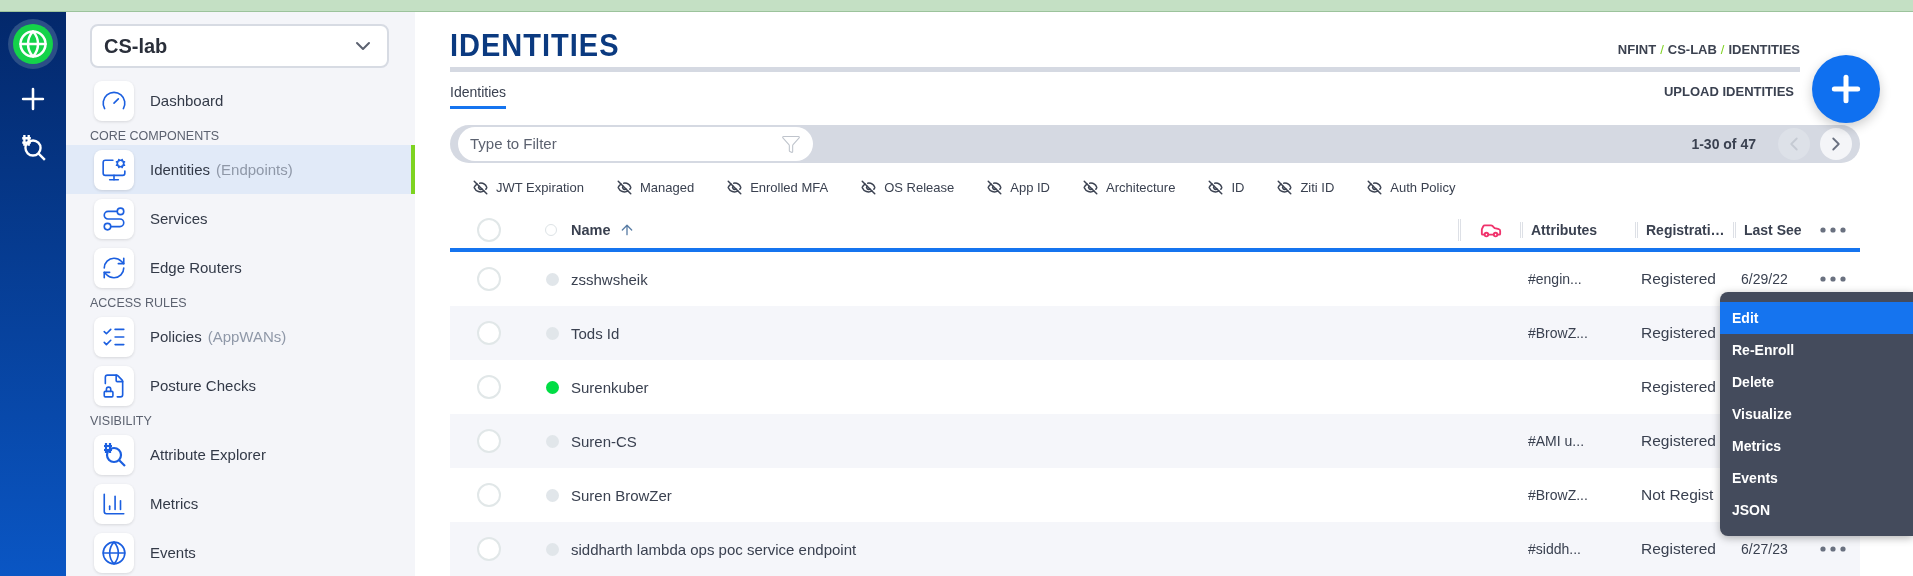 The image size is (1913, 576). I want to click on sidebar-label: Edge Routers, so click(196, 267).